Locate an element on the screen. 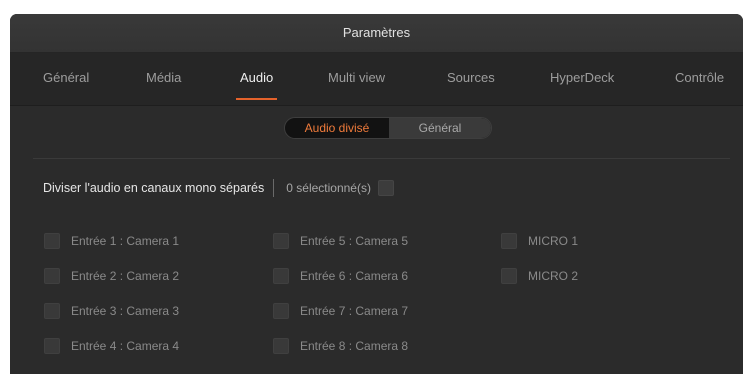 The image size is (753, 385). mic-2-label: MICRO 2 is located at coordinates (553, 276).